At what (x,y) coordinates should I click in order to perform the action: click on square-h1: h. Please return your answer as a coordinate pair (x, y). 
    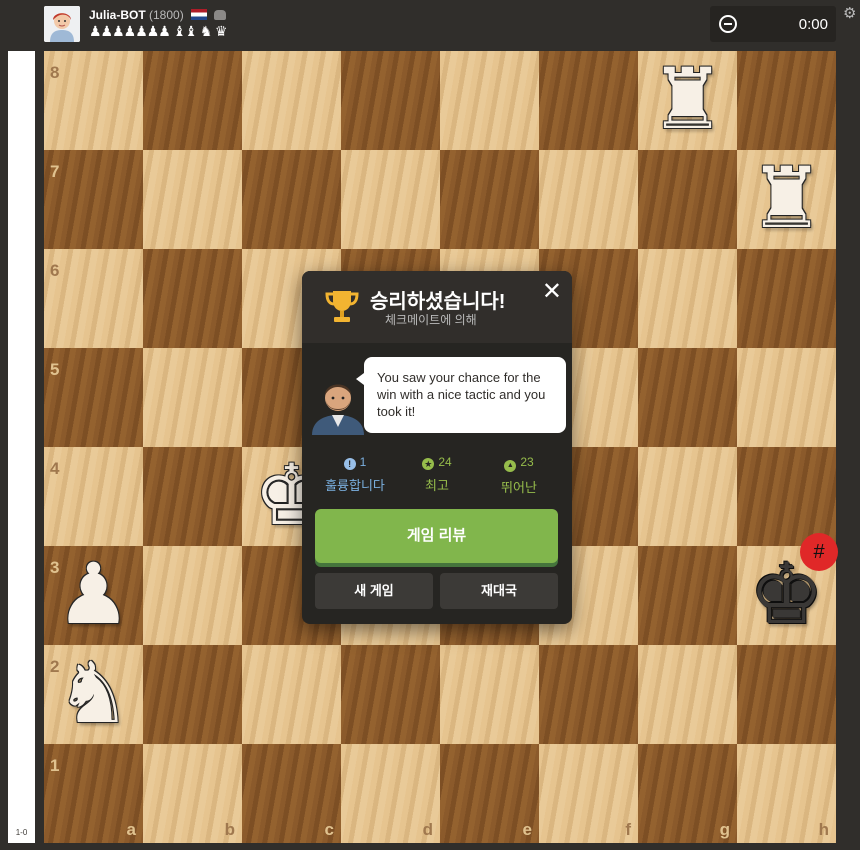
    Looking at the image, I should click on (786, 793).